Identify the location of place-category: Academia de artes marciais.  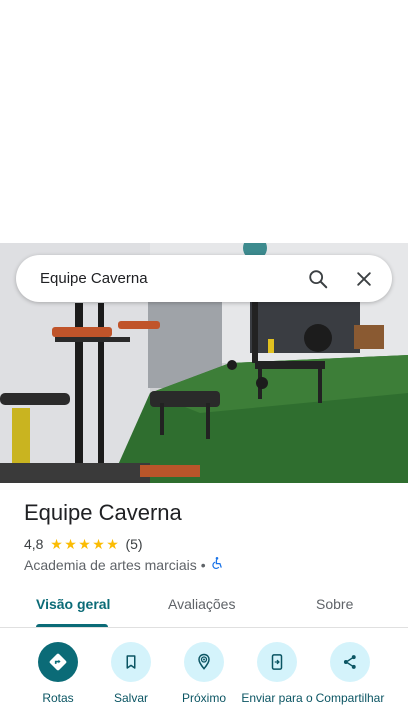
(110, 564).